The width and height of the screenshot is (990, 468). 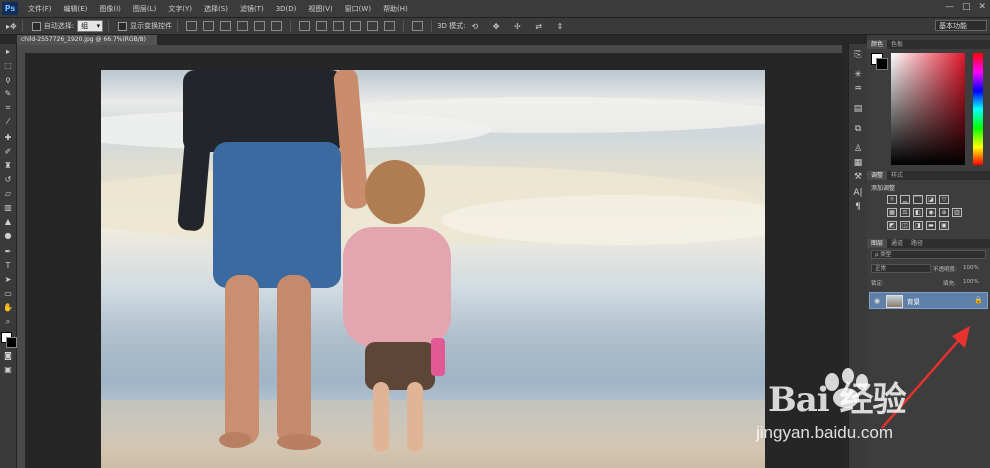 What do you see at coordinates (180, 9) in the screenshot?
I see `menu-type: 文字(Y)` at bounding box center [180, 9].